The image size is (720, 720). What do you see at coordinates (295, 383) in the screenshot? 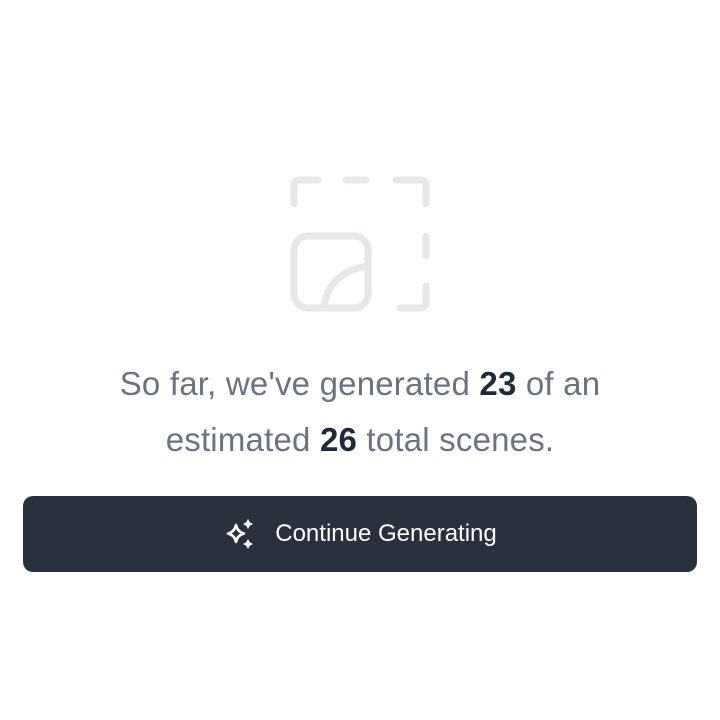
I see `message-lead: So far, we've generated` at bounding box center [295, 383].